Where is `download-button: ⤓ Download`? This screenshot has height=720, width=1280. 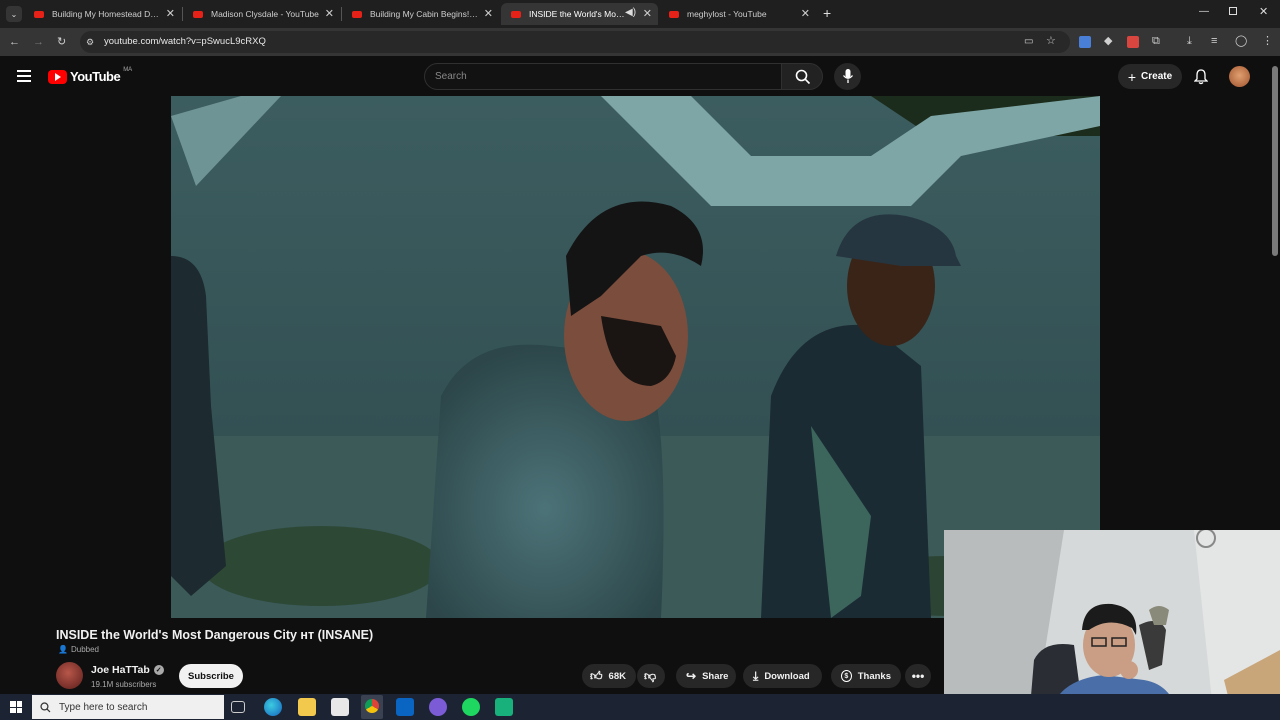
download-button: ⤓ Download is located at coordinates (782, 676).